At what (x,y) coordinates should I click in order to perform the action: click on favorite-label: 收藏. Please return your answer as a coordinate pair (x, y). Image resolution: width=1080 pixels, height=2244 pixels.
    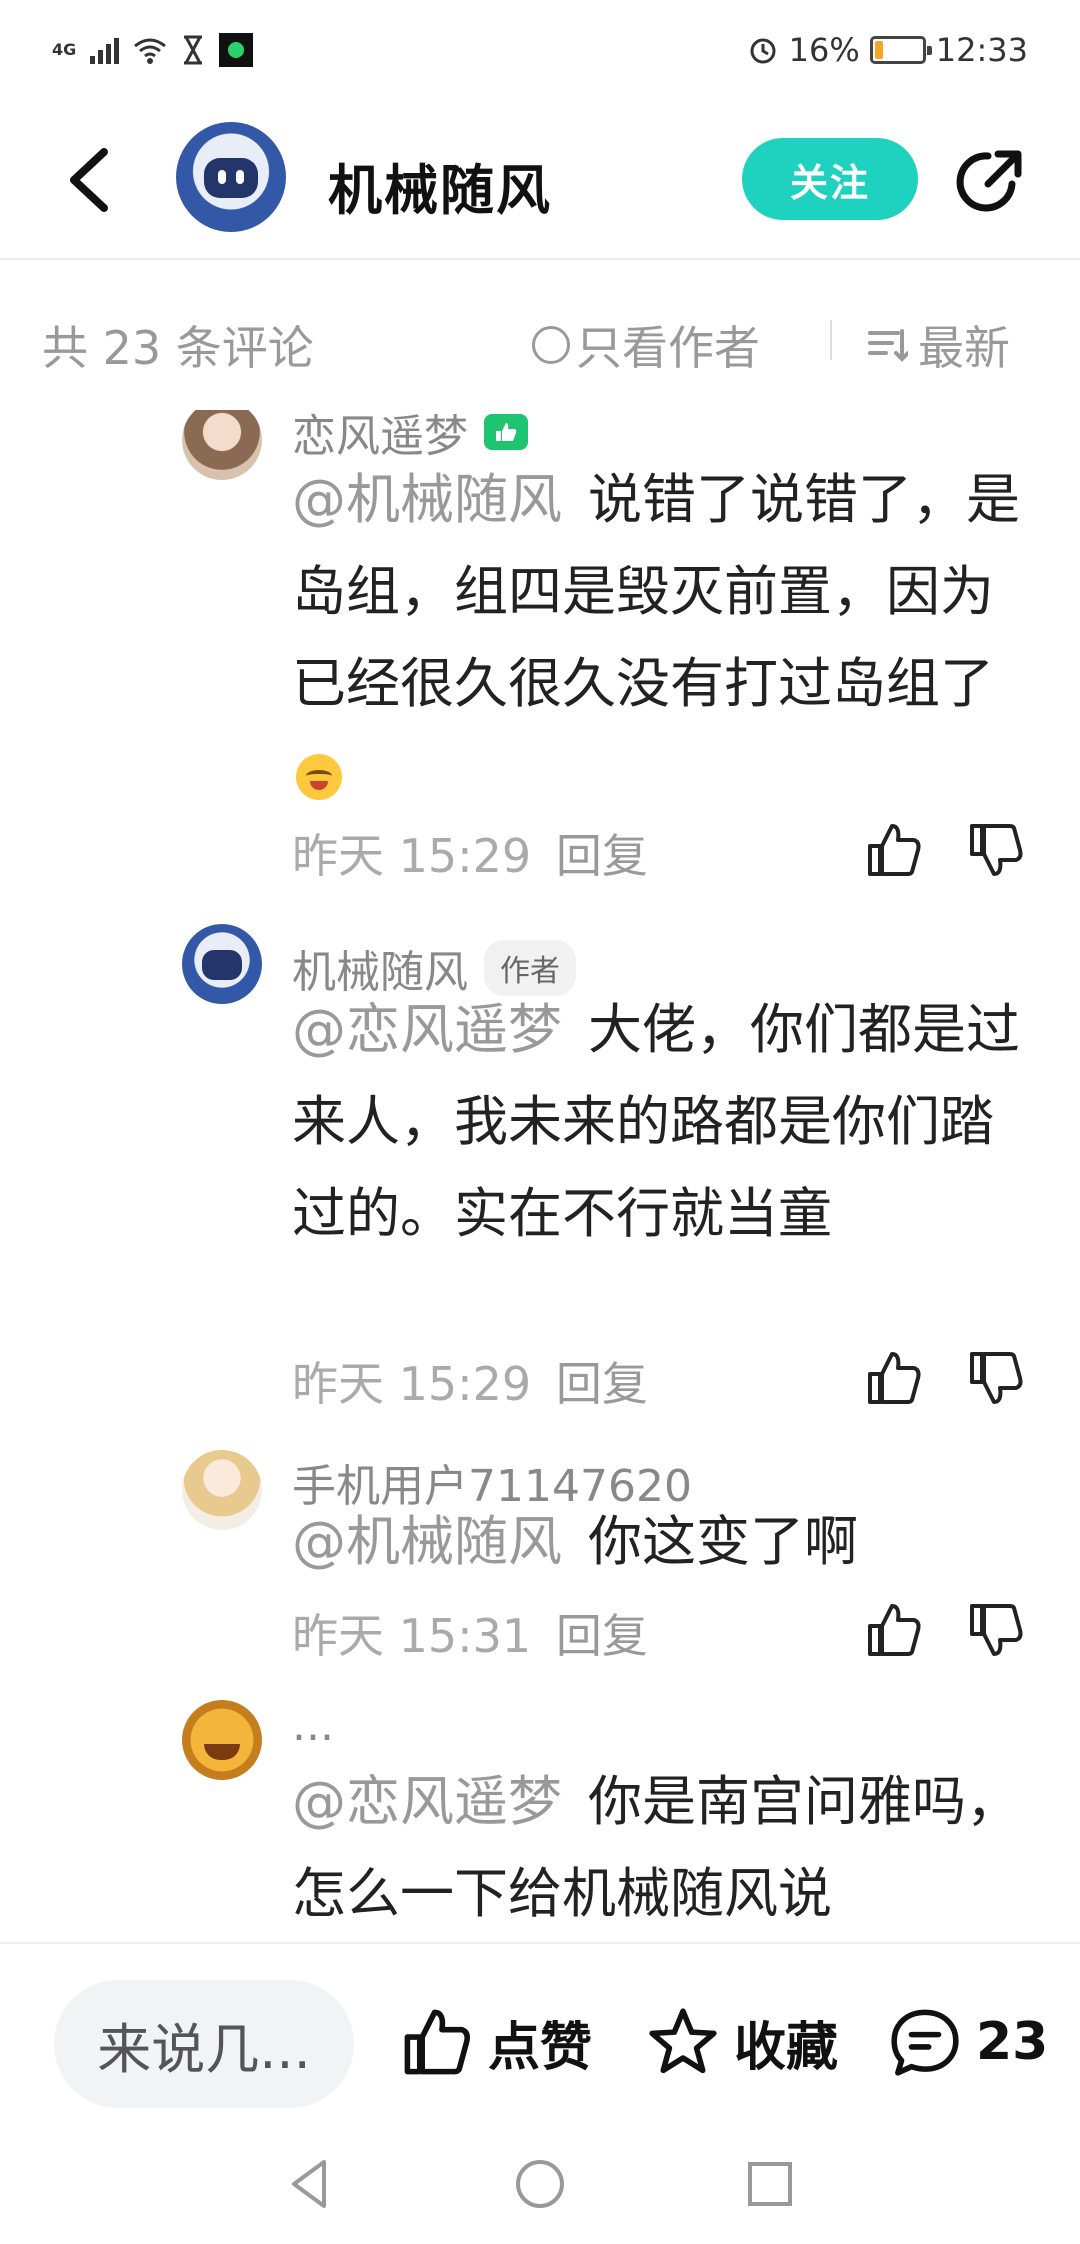
    Looking at the image, I should click on (786, 2047).